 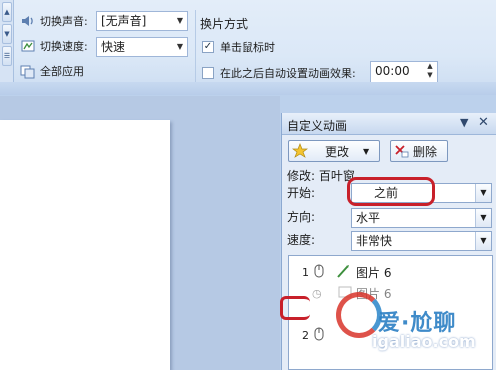 I want to click on direction-label: 方向:, so click(x=301, y=217).